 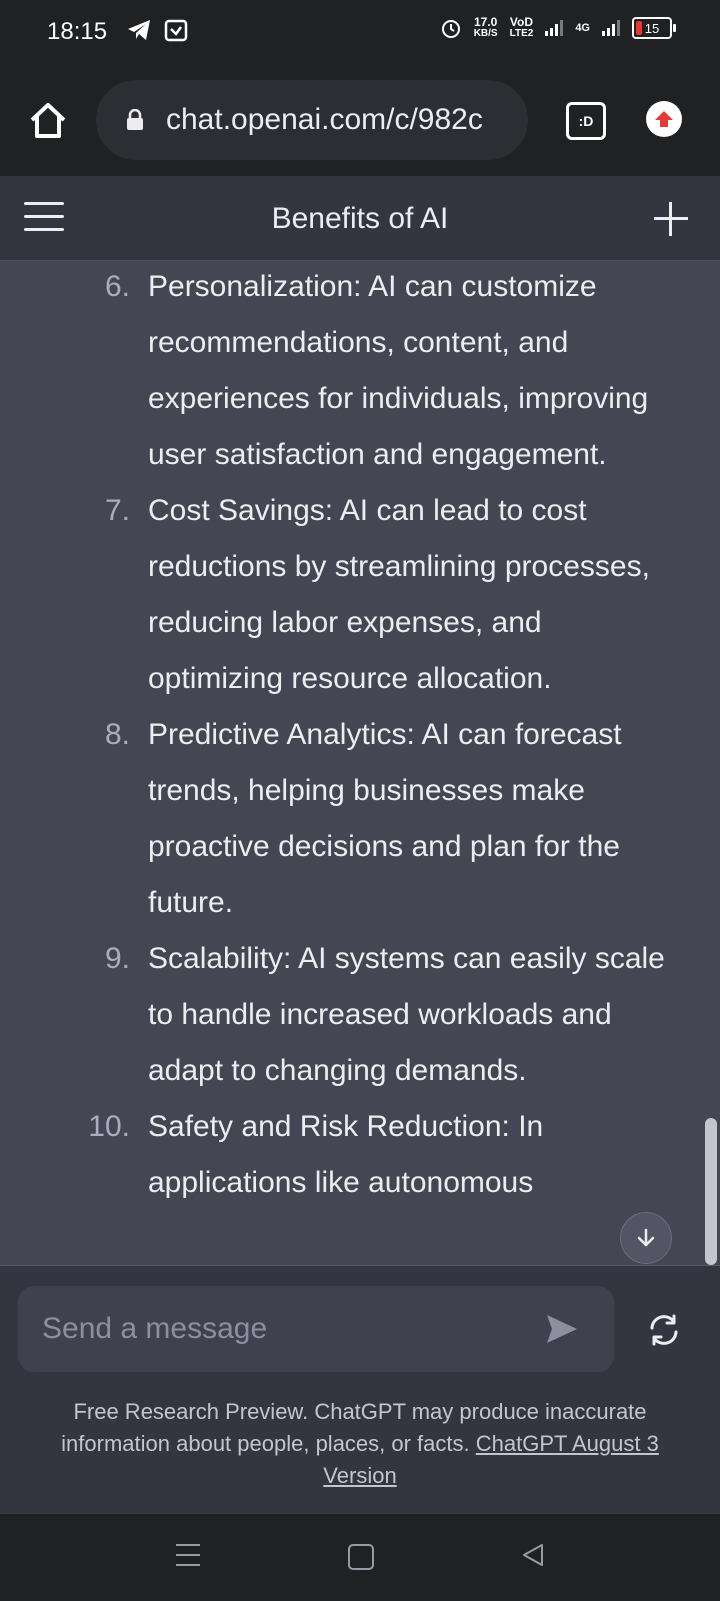 I want to click on send-icon, so click(x=562, y=1329).